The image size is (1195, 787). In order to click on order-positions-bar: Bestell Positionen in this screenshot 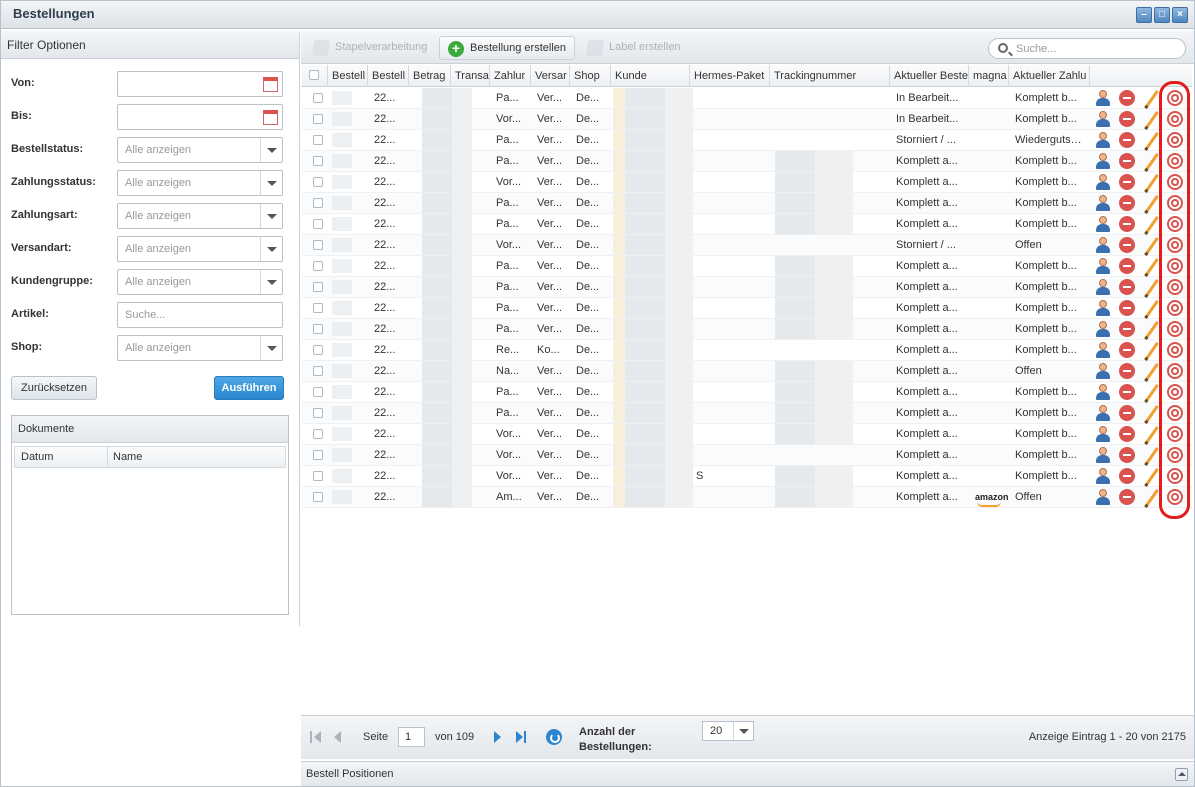, I will do `click(747, 773)`.